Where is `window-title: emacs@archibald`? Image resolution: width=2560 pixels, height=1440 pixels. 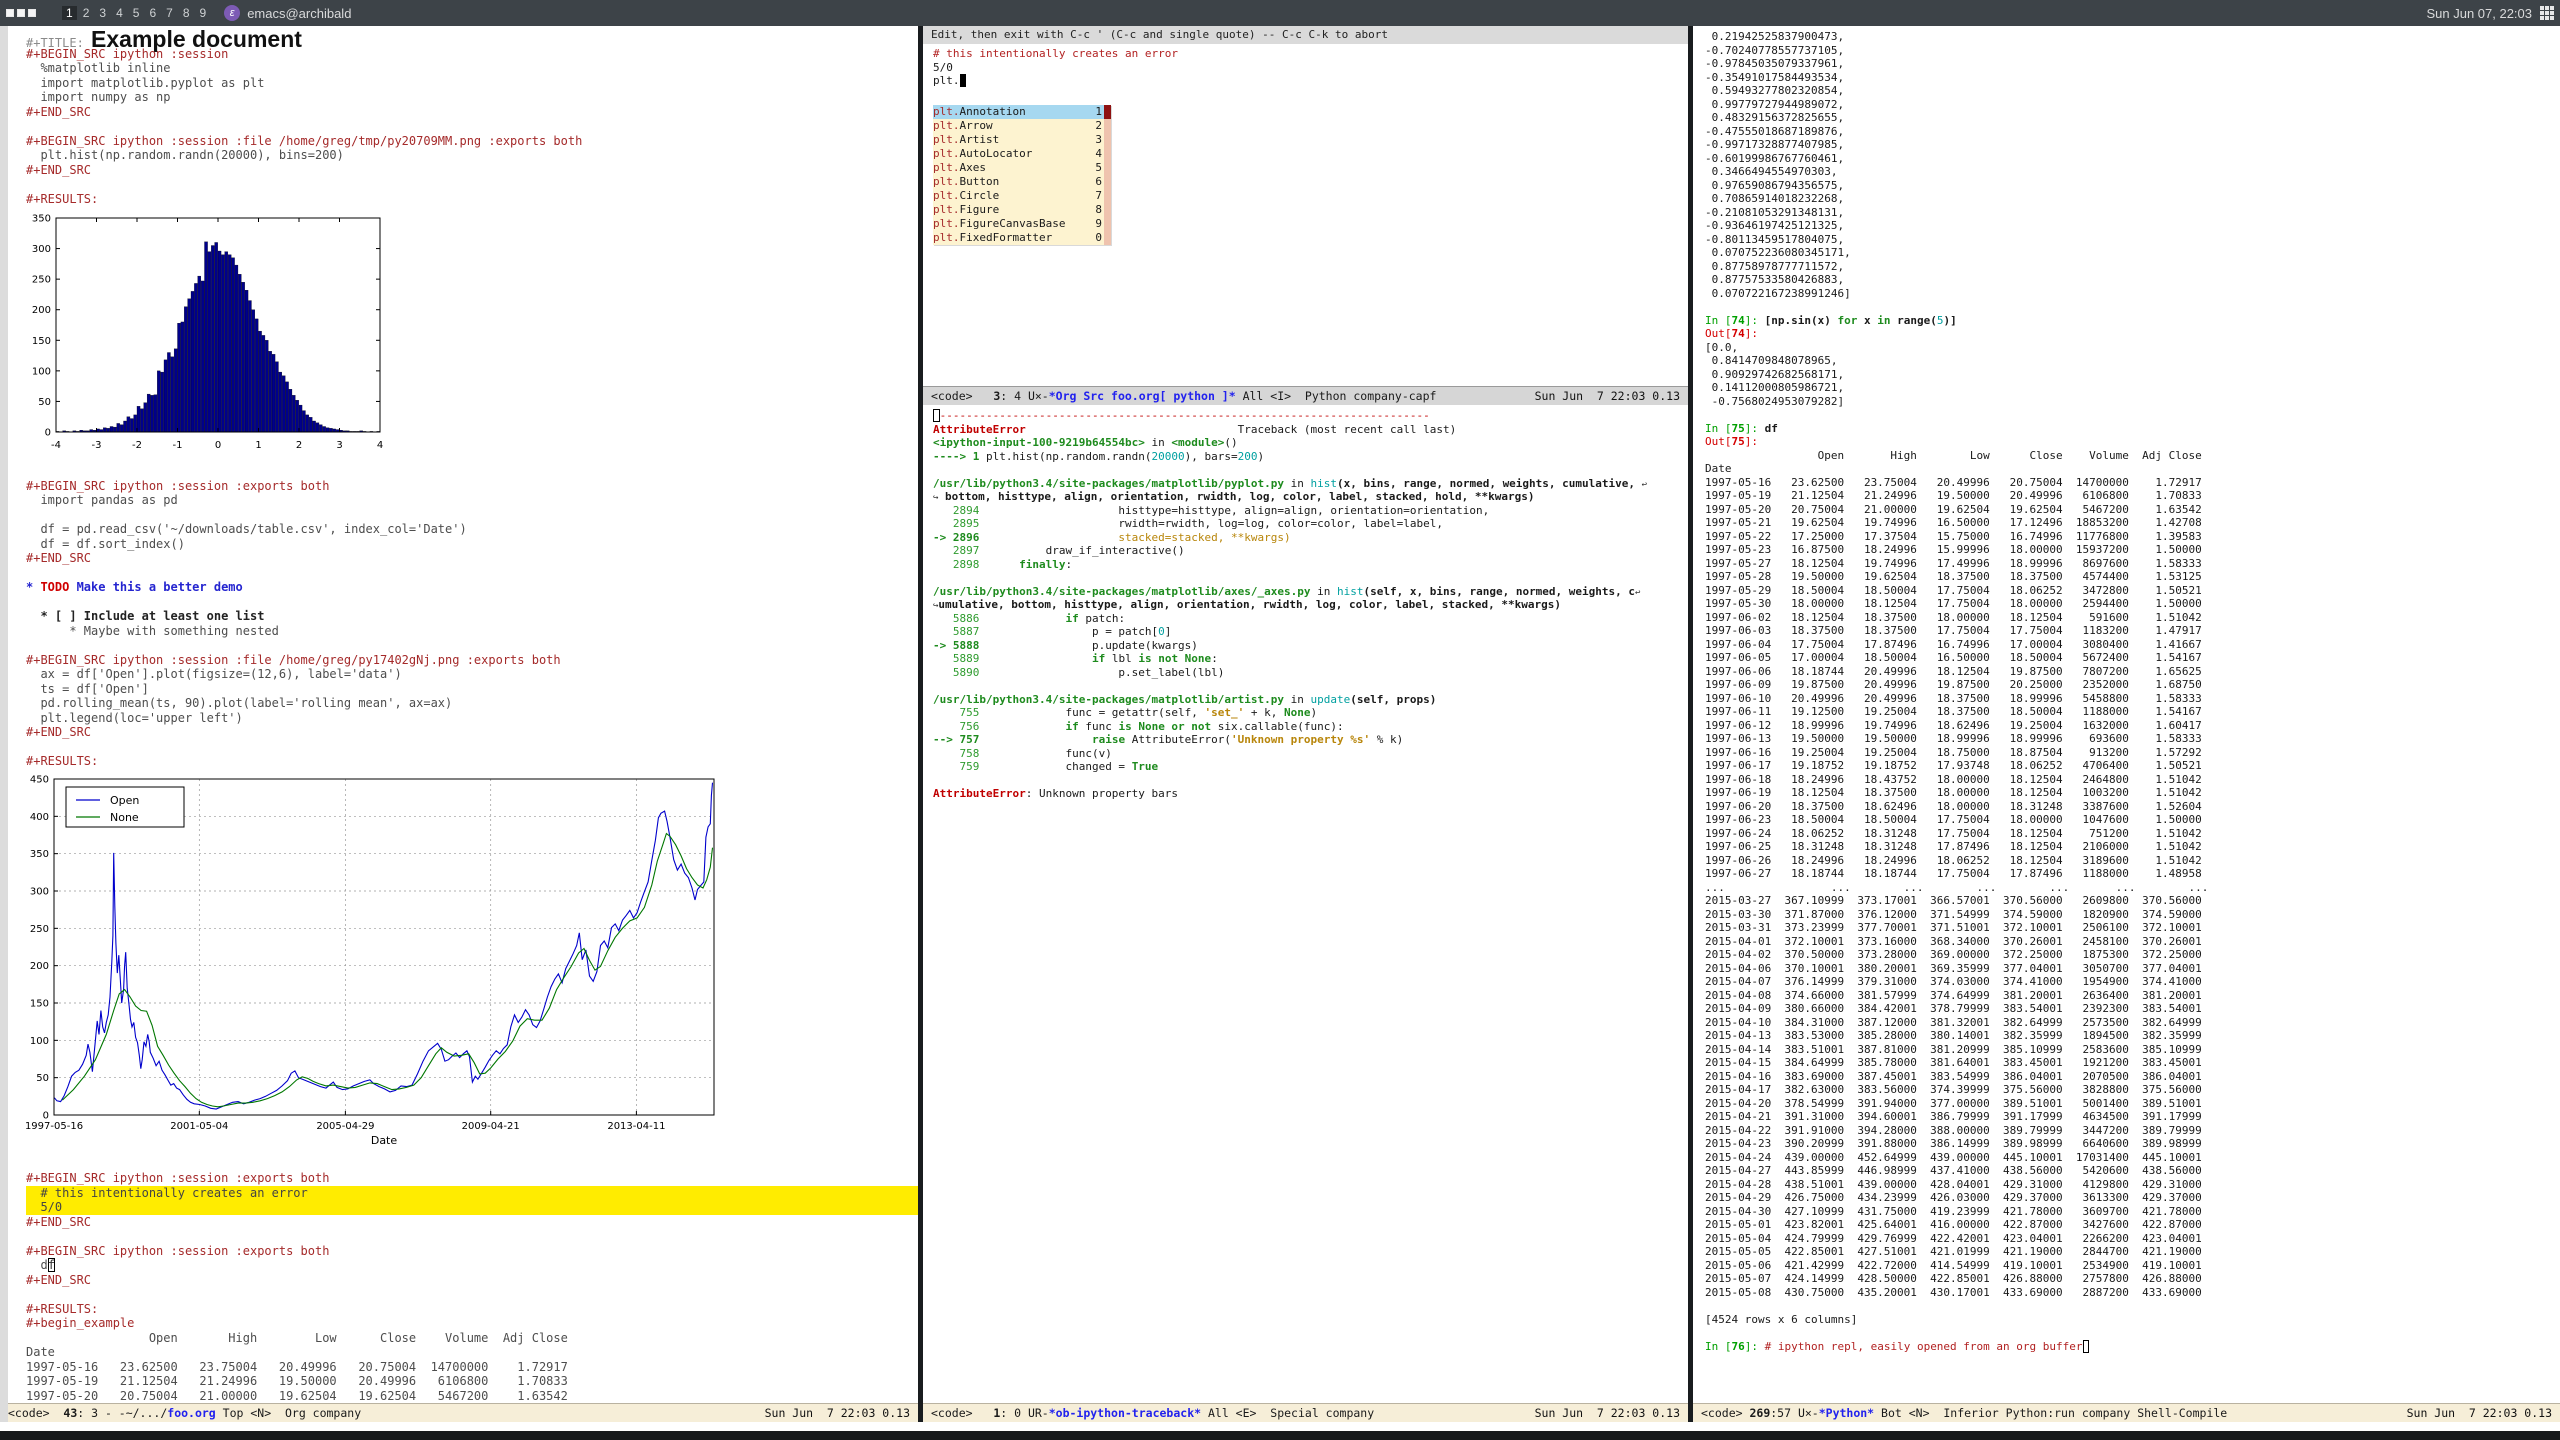 window-title: emacs@archibald is located at coordinates (299, 13).